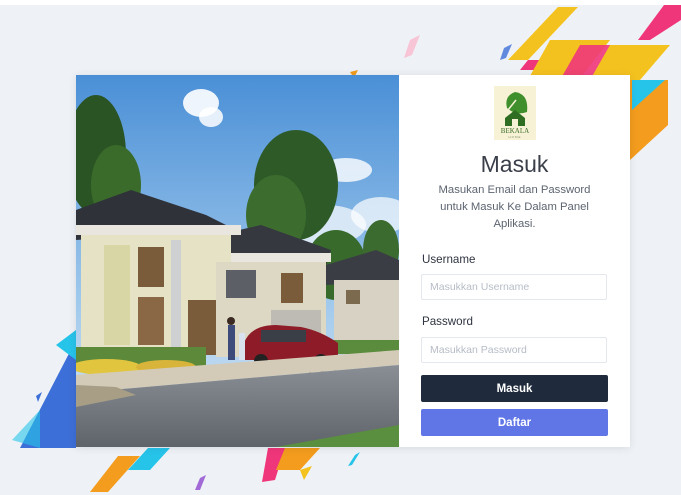 The image size is (681, 495). Describe the element at coordinates (514, 388) in the screenshot. I see `login-button: Masuk` at that location.